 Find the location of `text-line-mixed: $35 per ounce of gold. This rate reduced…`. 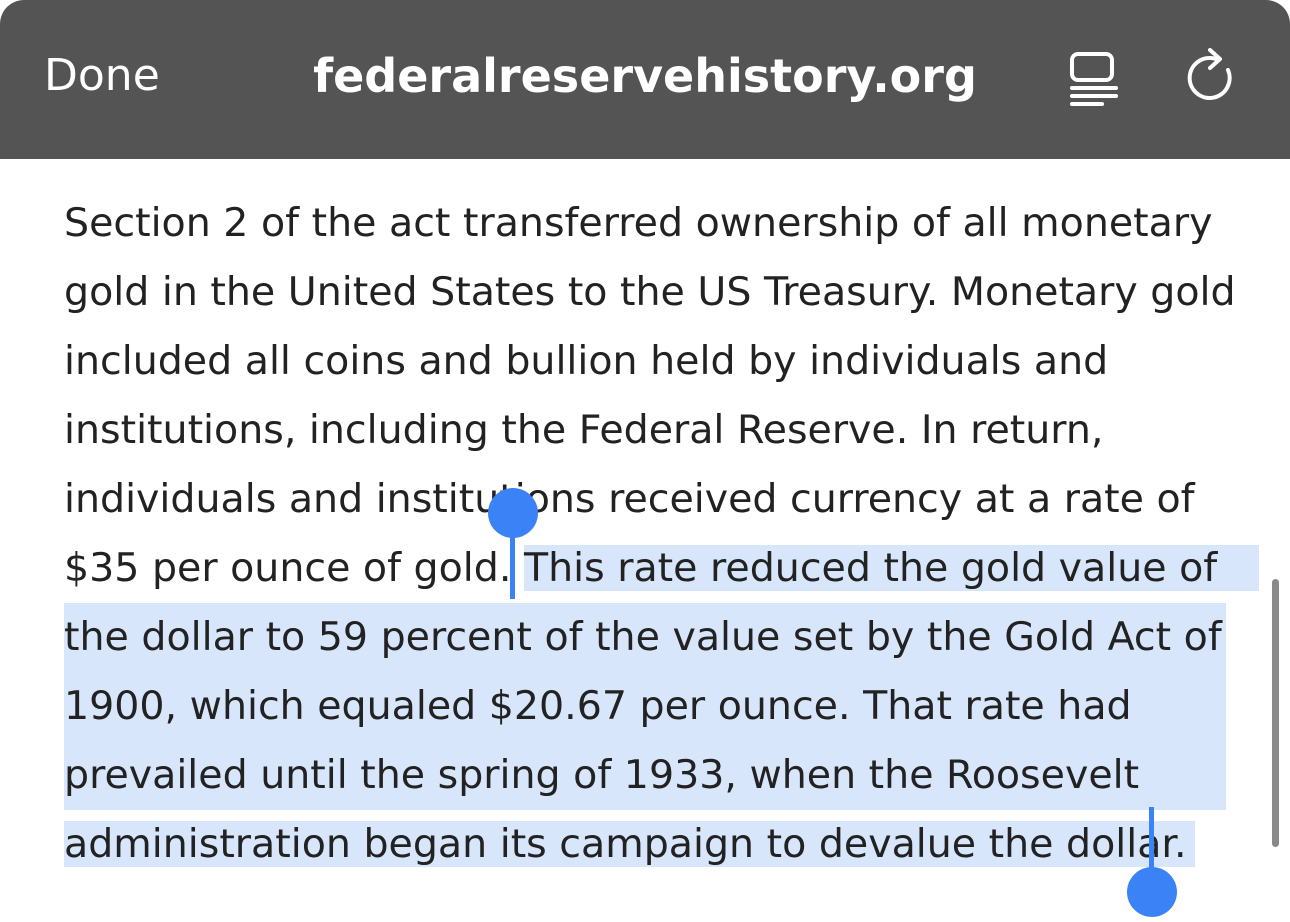

text-line-mixed: $35 per ounce of gold. This rate reduced… is located at coordinates (662, 568).